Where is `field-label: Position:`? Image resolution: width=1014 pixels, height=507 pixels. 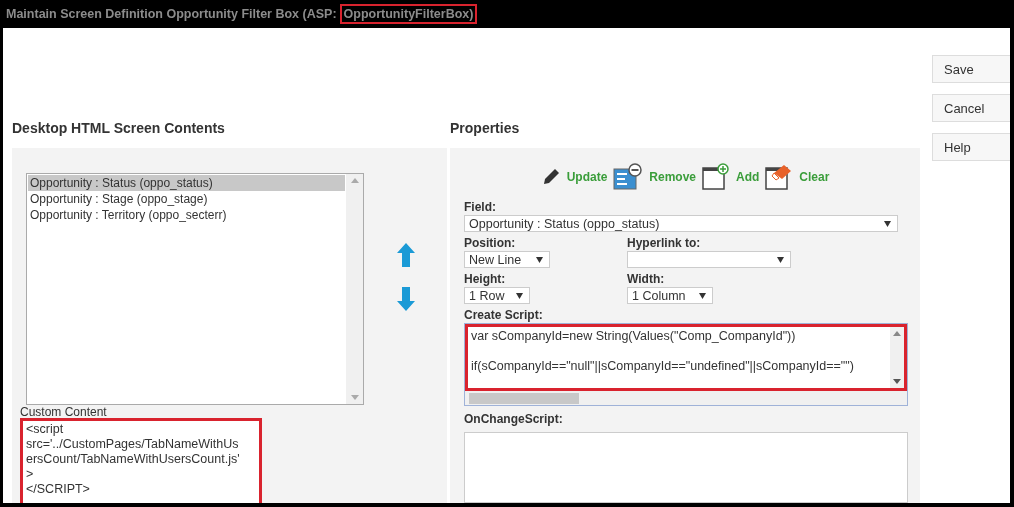
field-label: Position: is located at coordinates (490, 243).